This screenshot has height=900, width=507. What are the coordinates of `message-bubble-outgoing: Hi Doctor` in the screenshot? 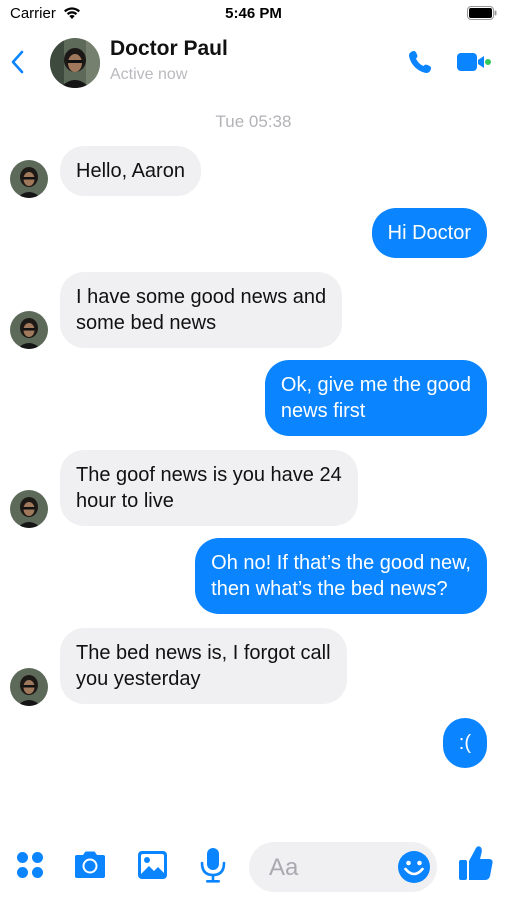 It's located at (429, 233).